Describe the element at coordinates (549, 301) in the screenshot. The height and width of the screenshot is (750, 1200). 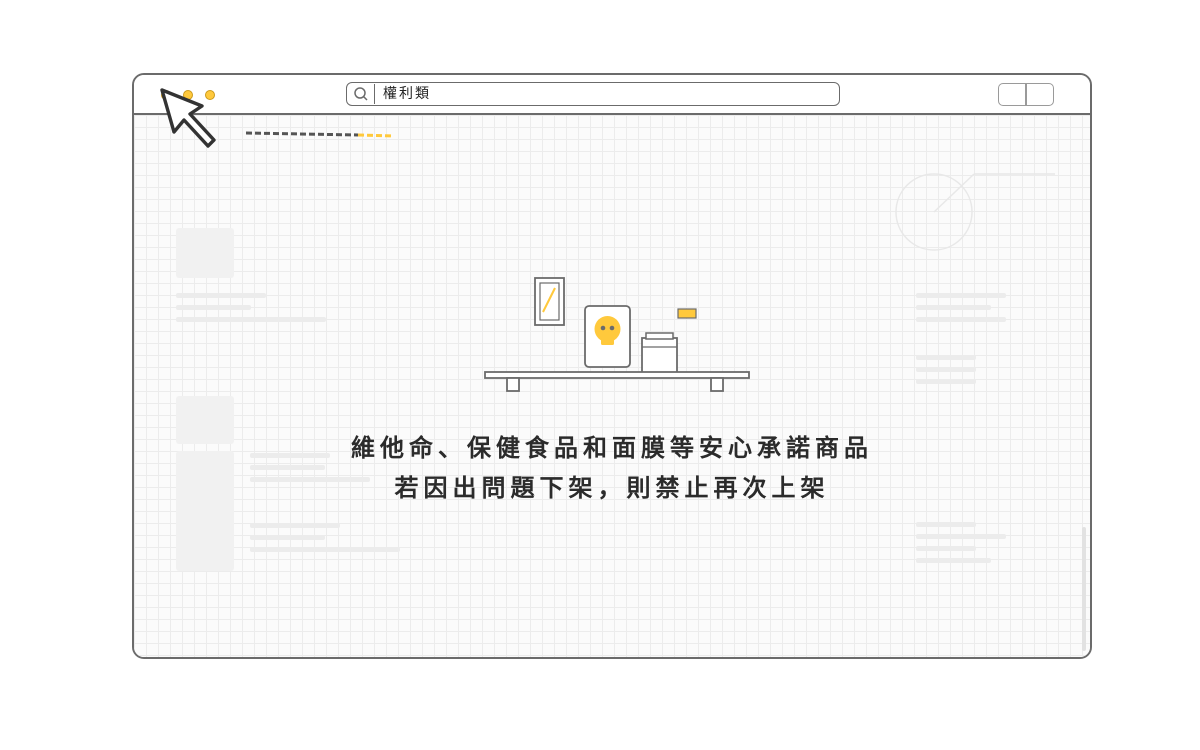
I see `picture-frame-icon` at that location.